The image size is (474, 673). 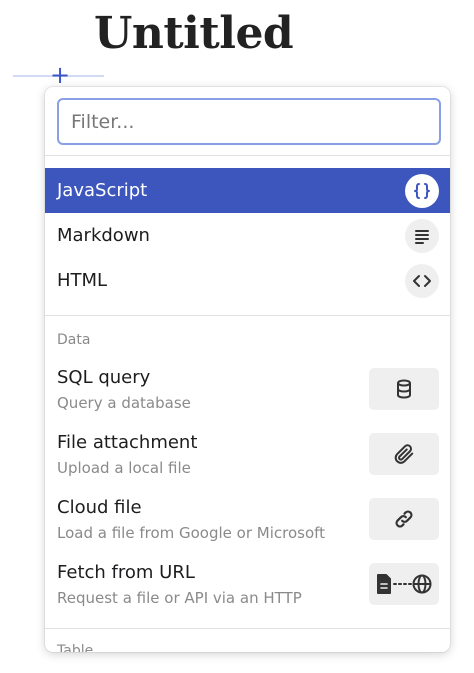 I want to click on menu-item-html: HTML, so click(x=247, y=280).